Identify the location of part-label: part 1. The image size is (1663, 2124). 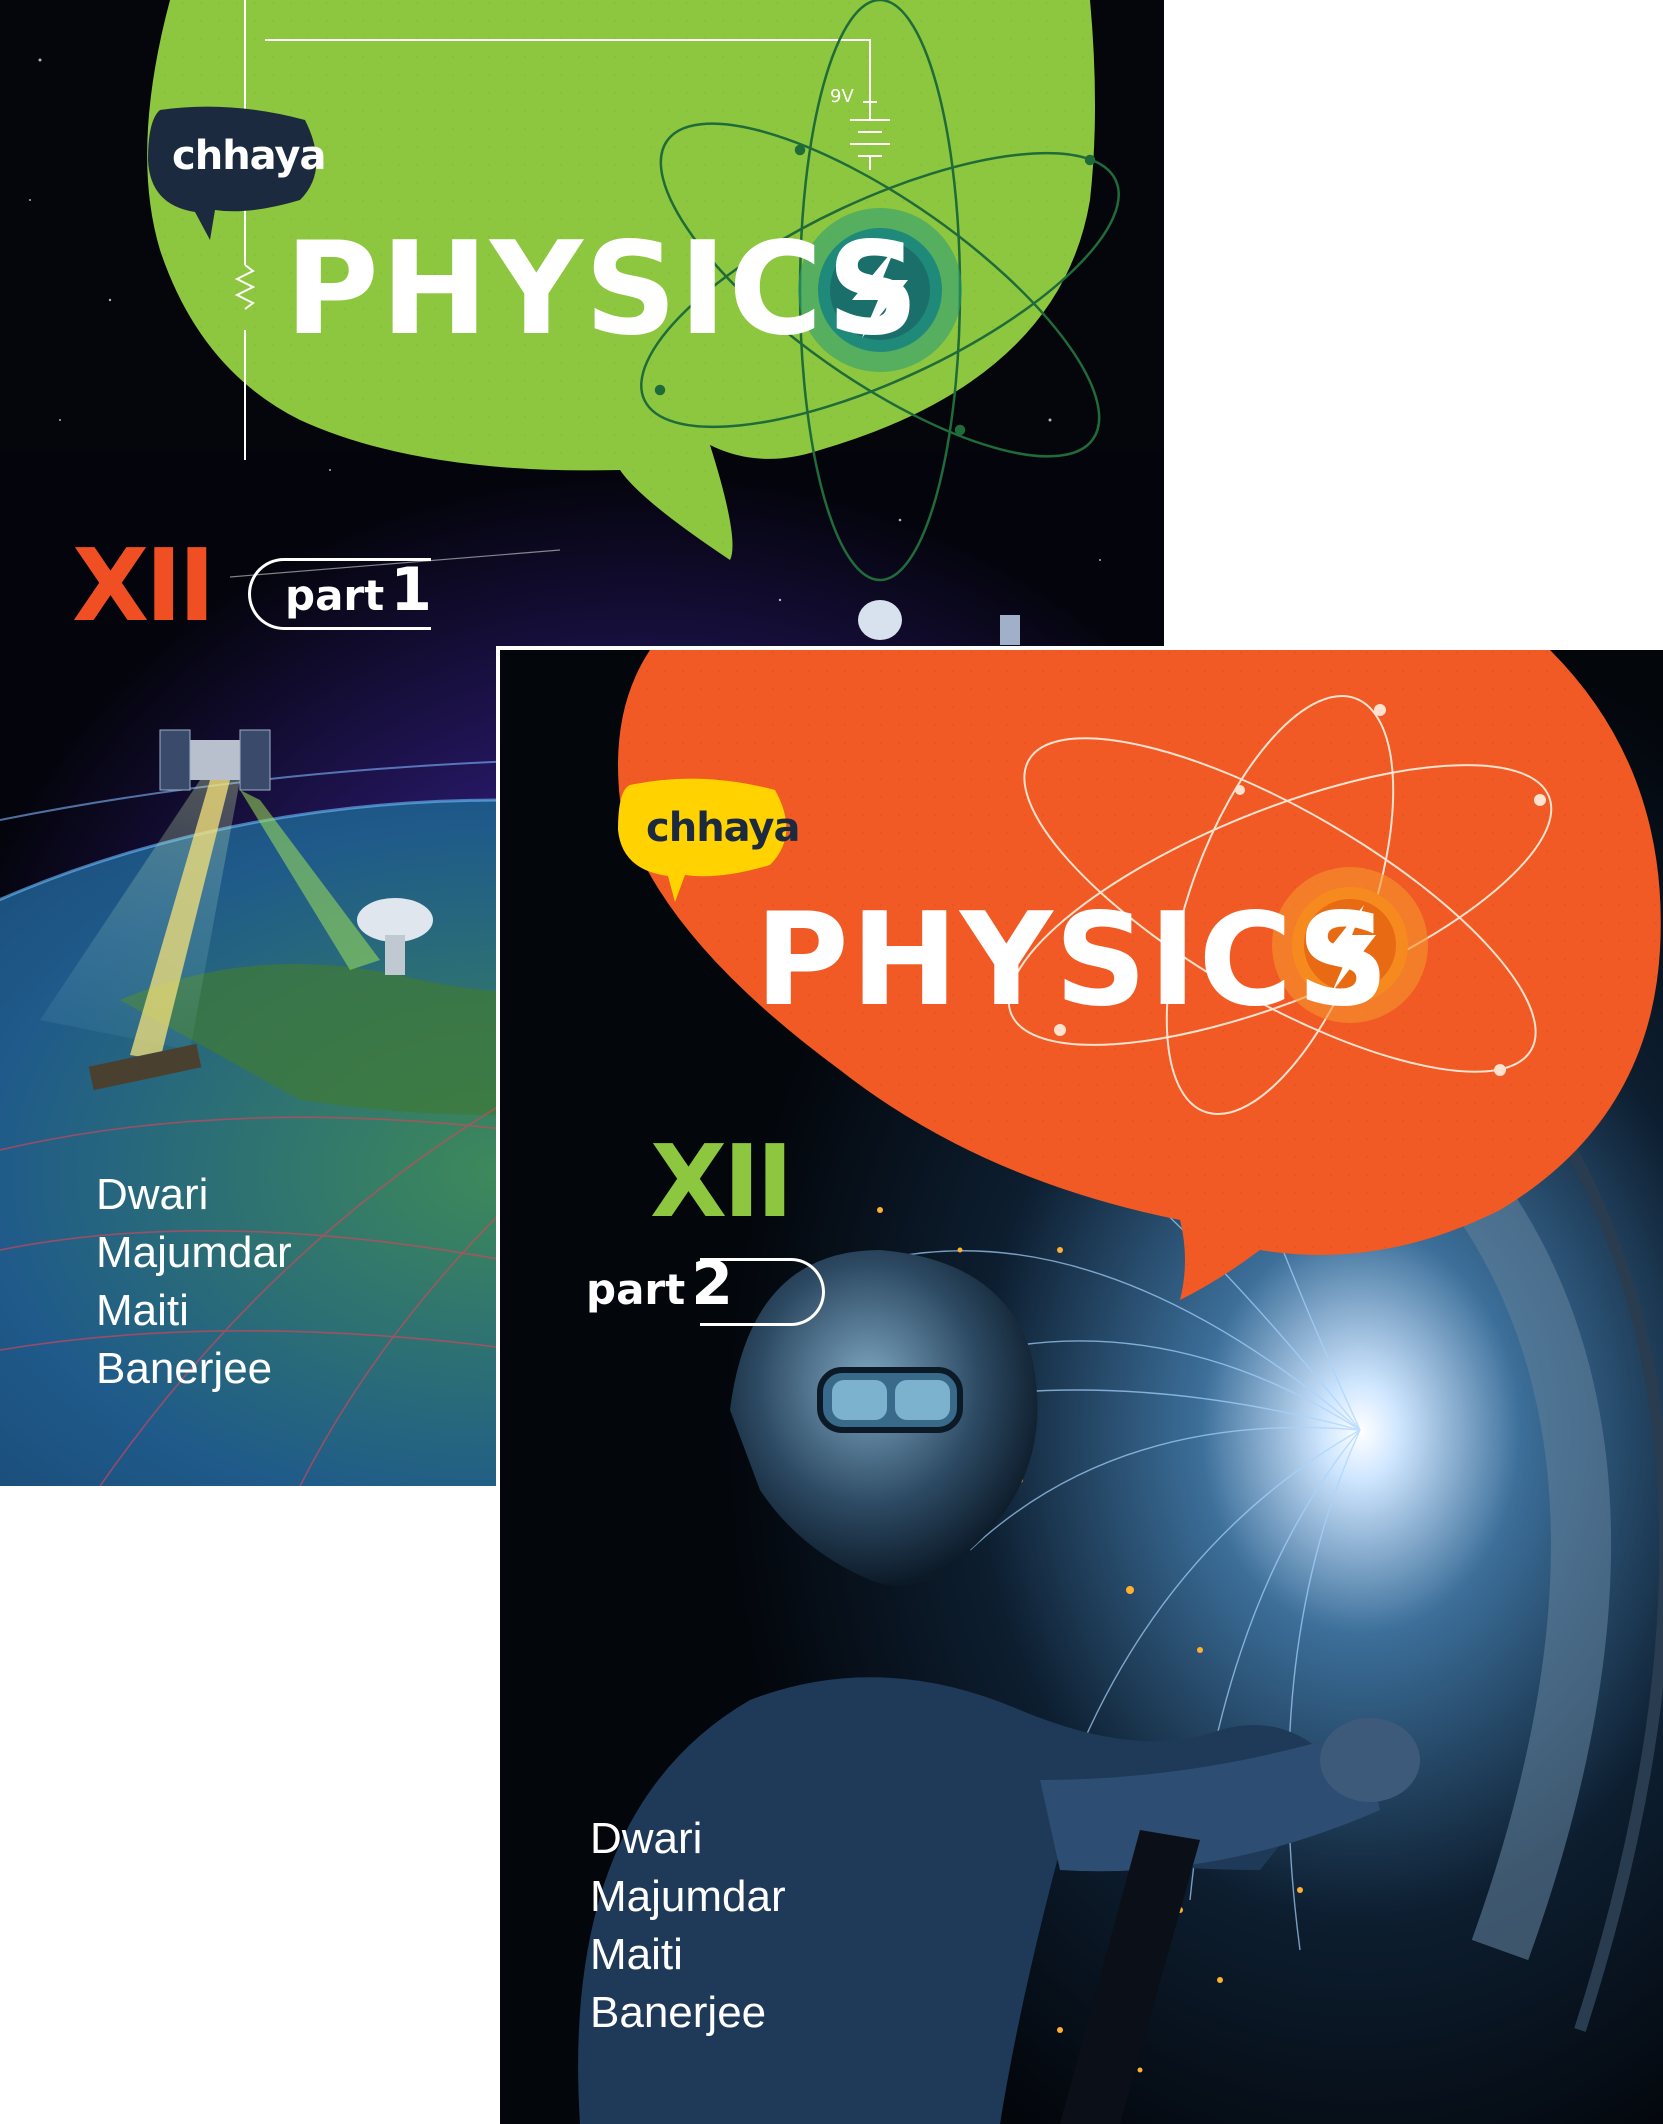
(358, 590).